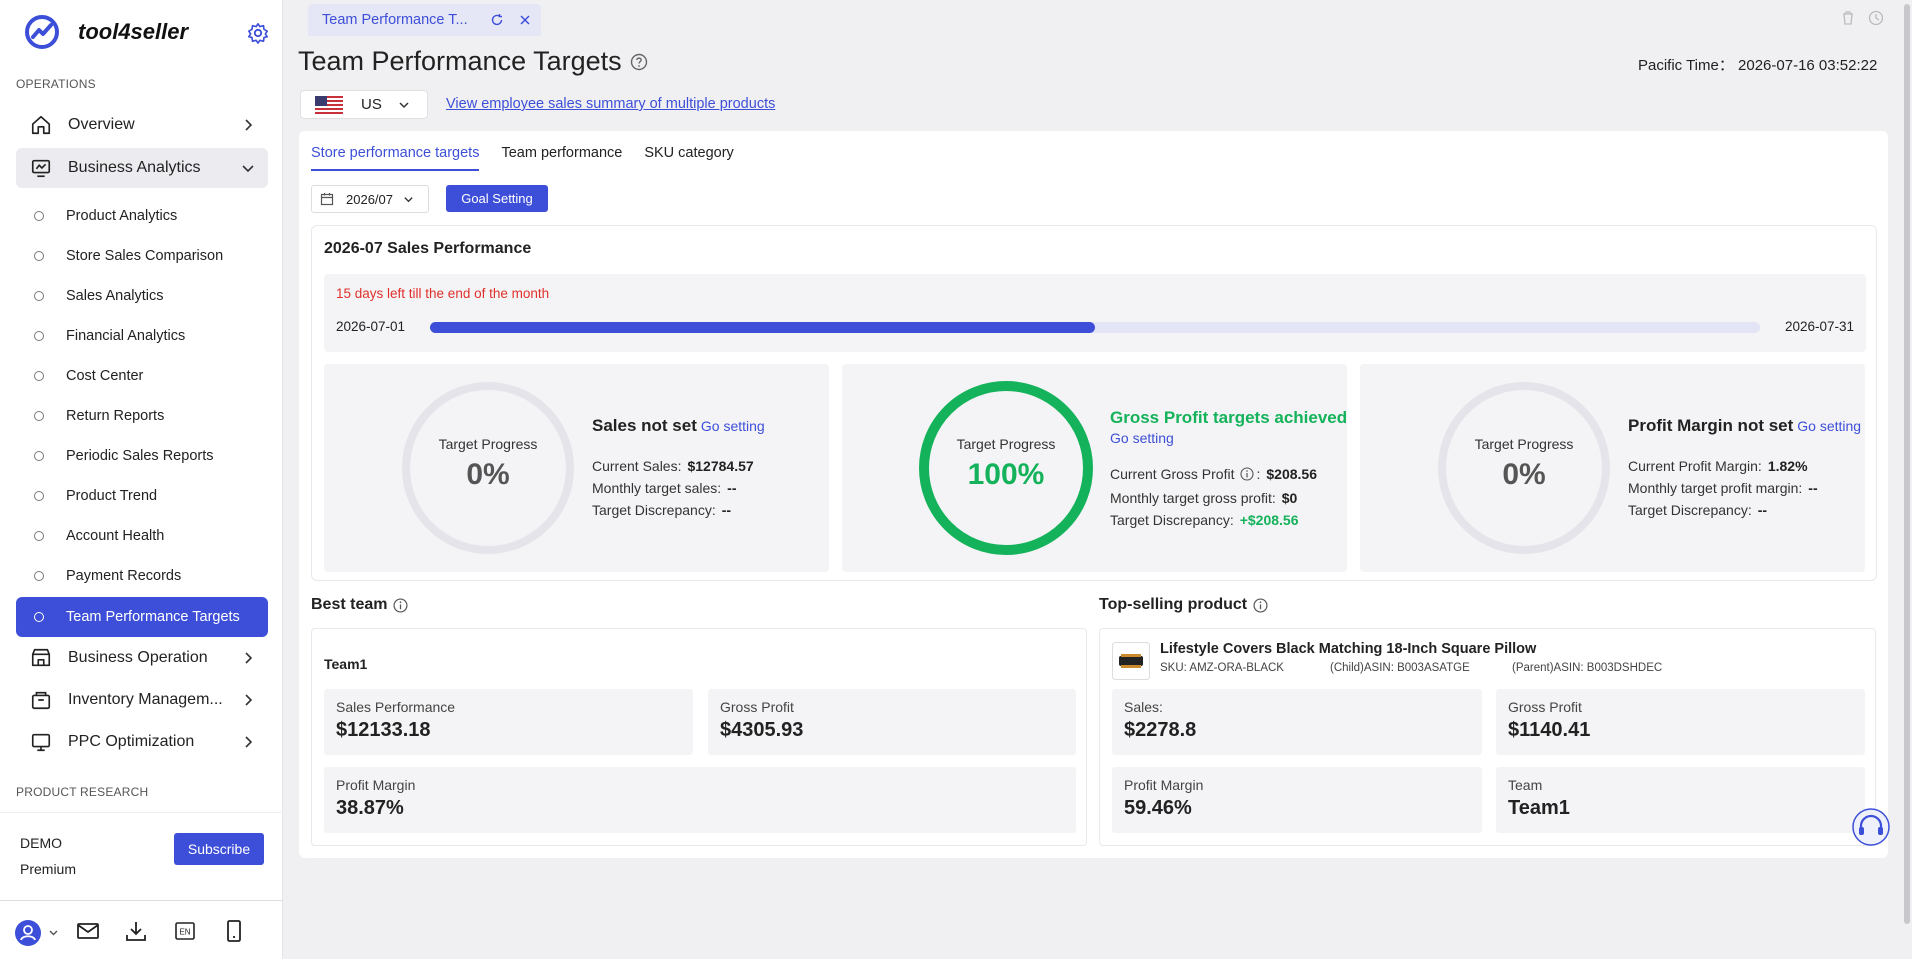 The width and height of the screenshot is (1912, 959). What do you see at coordinates (1680, 722) in the screenshot?
I see `stat-gross-profit: Gross Profit $1140.41` at bounding box center [1680, 722].